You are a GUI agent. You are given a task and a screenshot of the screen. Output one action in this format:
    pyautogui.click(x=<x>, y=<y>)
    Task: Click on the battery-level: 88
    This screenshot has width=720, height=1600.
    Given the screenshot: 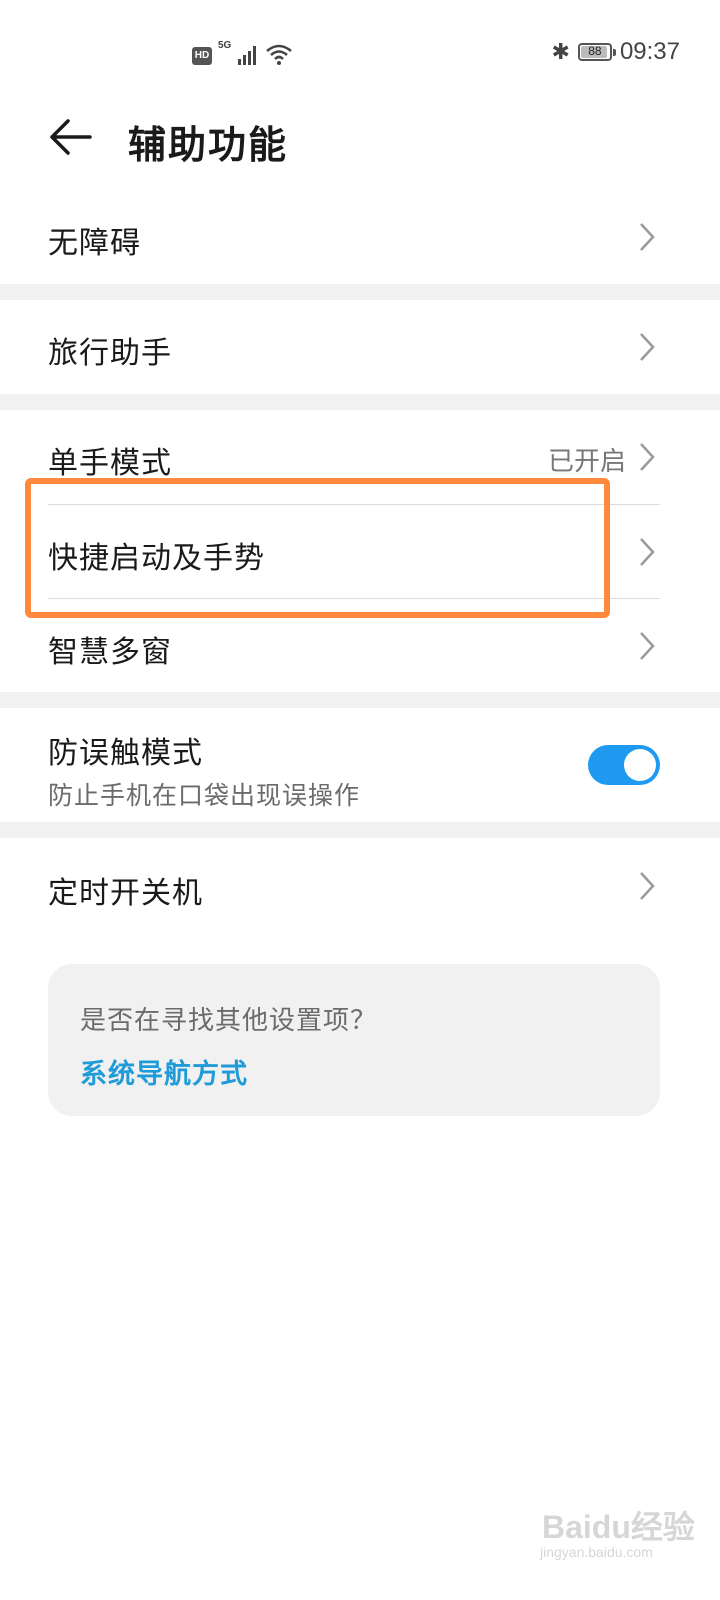 What is the action you would take?
    pyautogui.click(x=595, y=51)
    